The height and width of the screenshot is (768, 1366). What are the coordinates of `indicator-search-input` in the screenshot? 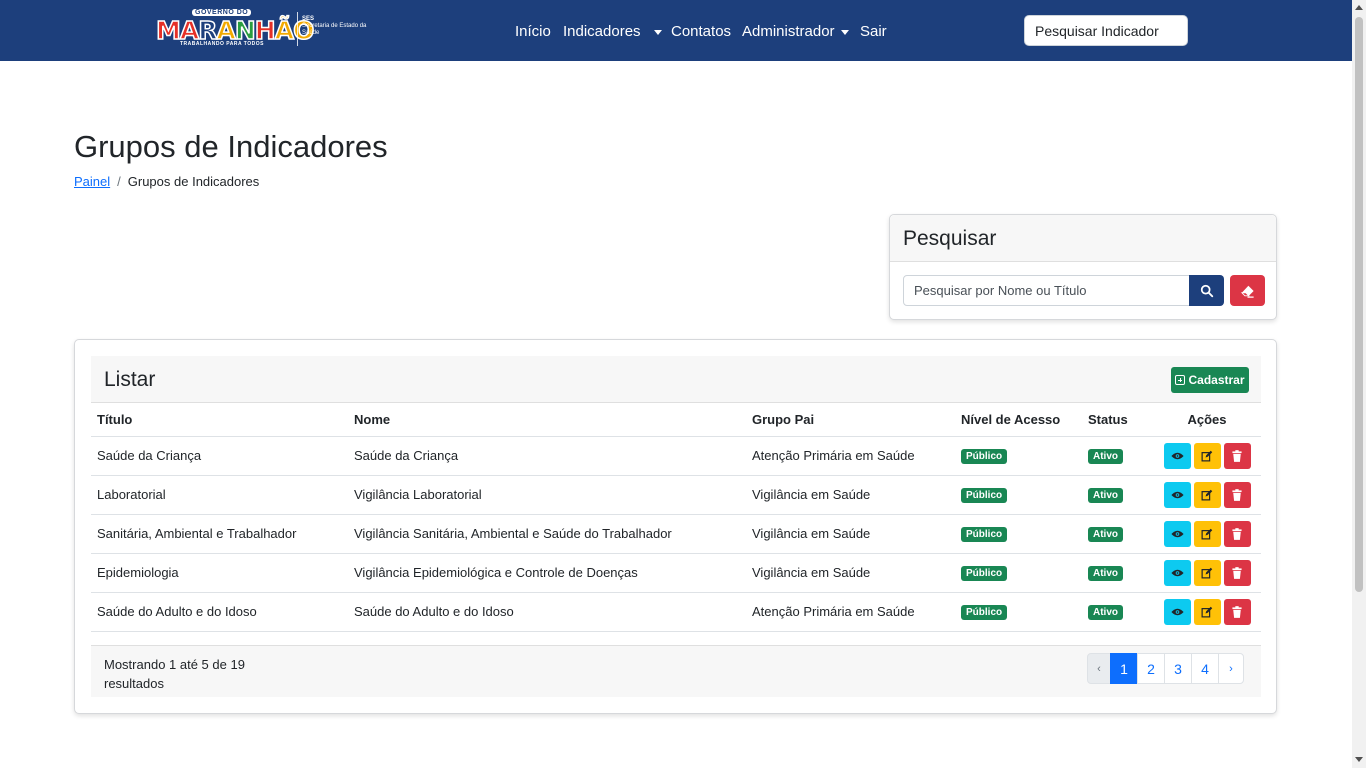 It's located at (1106, 30).